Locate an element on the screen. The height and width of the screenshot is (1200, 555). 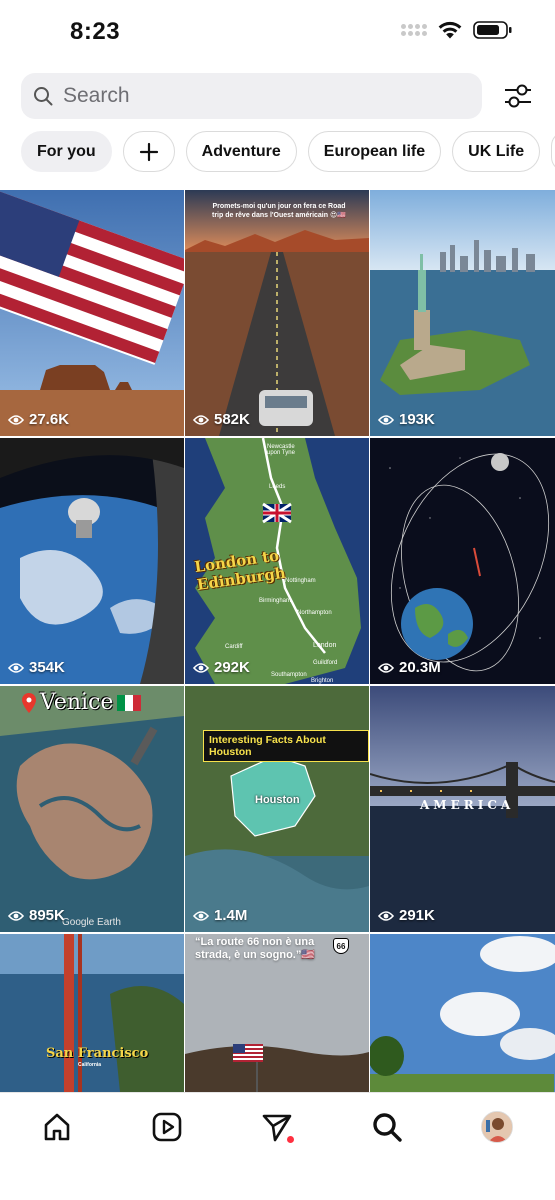
nav-reels is located at coordinates (167, 1127).